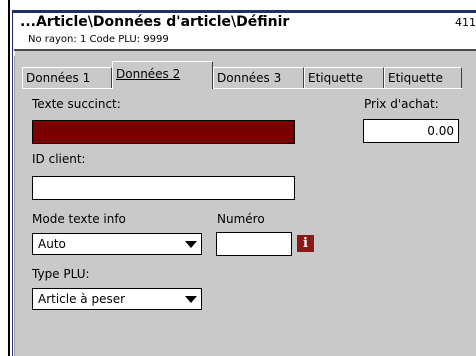 The image size is (476, 356). What do you see at coordinates (258, 77) in the screenshot?
I see `tab-donnees-3: Données 3` at bounding box center [258, 77].